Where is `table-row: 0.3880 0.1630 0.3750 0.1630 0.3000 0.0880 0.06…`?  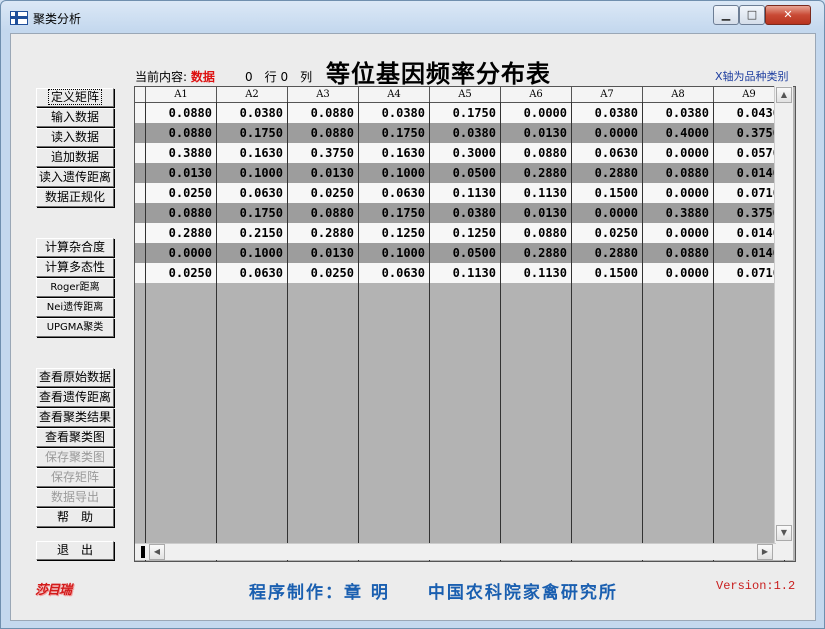 table-row: 0.3880 0.1630 0.3750 0.1630 0.3000 0.0880 0.06… is located at coordinates (460, 153).